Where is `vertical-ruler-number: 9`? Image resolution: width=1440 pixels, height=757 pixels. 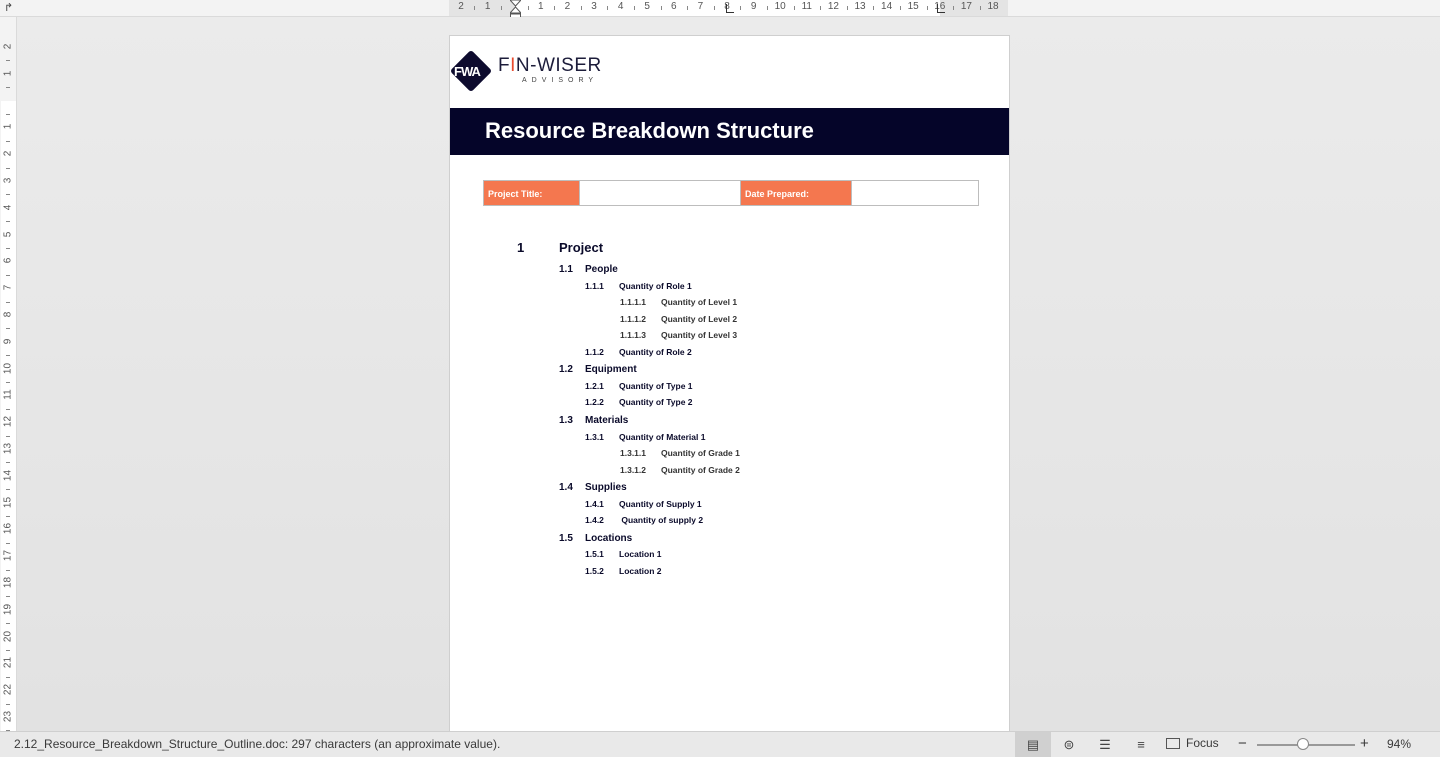
vertical-ruler-number: 9 is located at coordinates (8, 341).